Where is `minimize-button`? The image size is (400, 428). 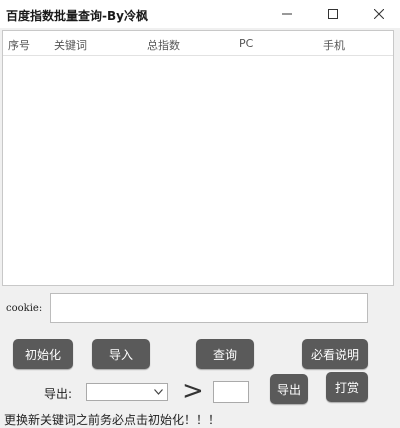 minimize-button is located at coordinates (287, 14).